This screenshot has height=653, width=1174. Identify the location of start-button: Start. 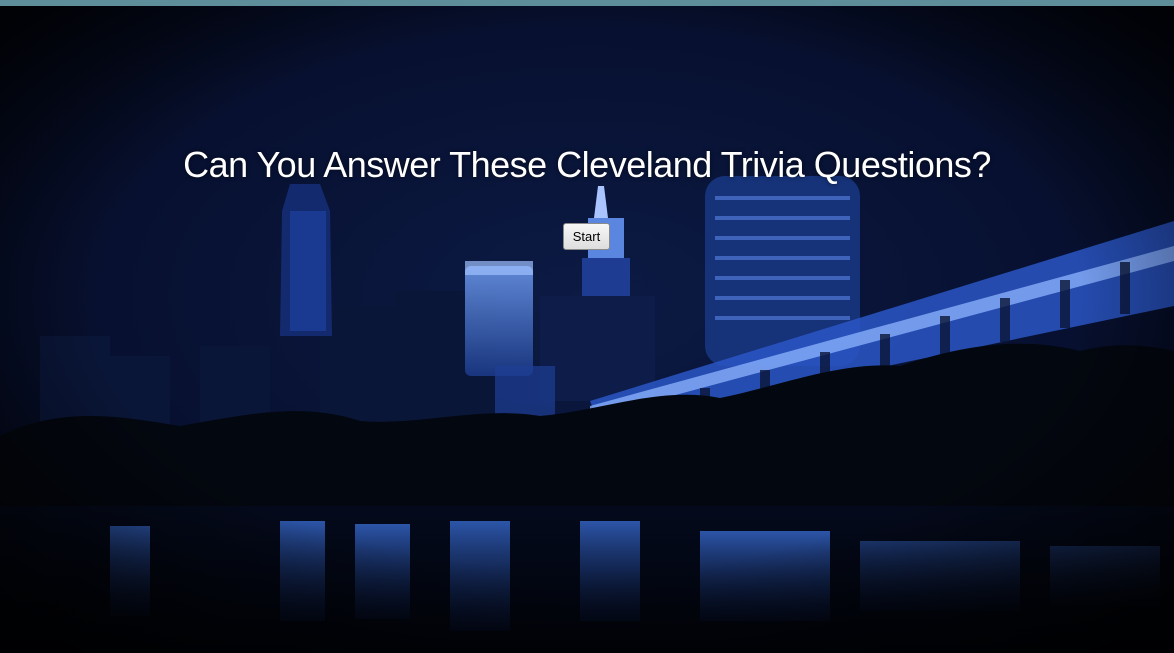
(586, 236).